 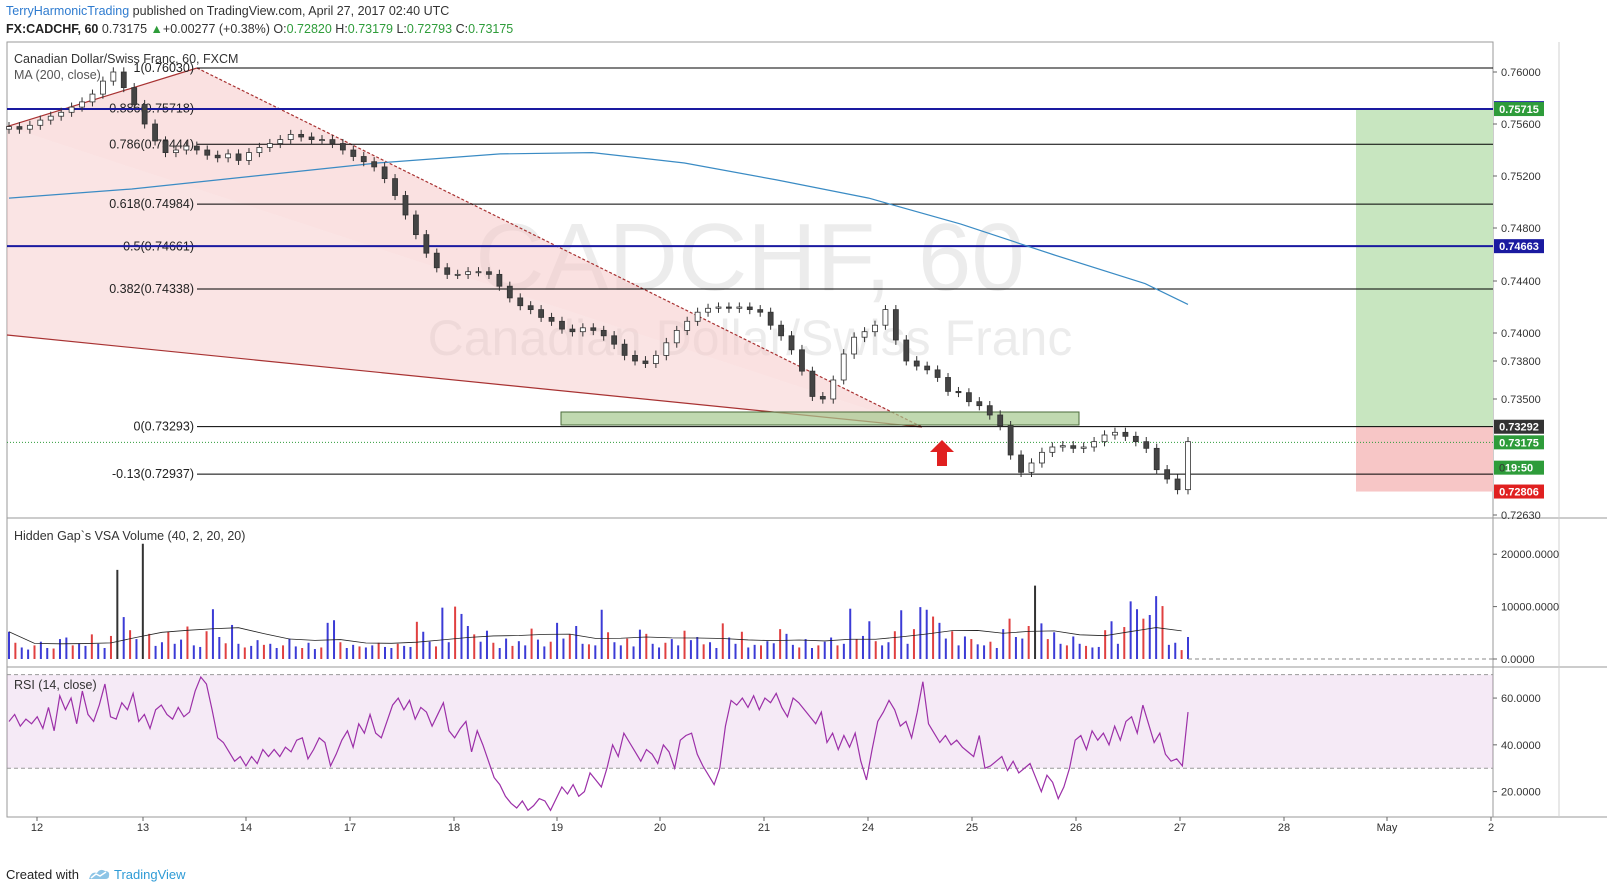 I want to click on time-tick-label: 27, so click(x=1180, y=828).